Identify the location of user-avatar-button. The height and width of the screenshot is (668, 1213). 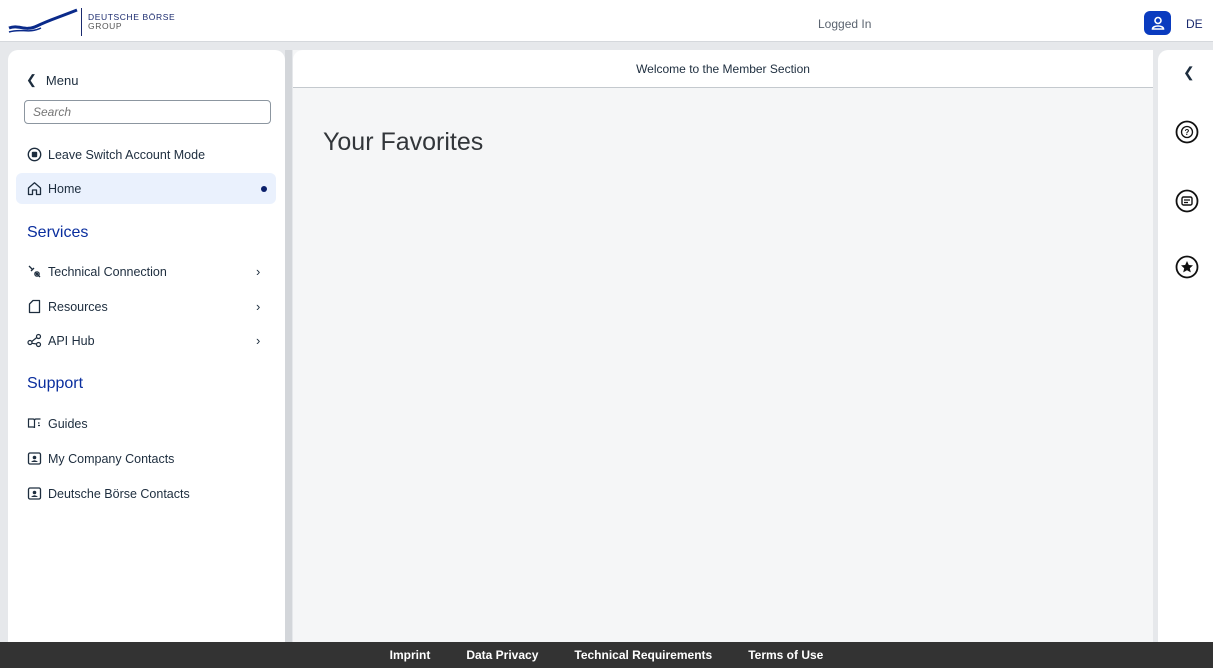
(1157, 23).